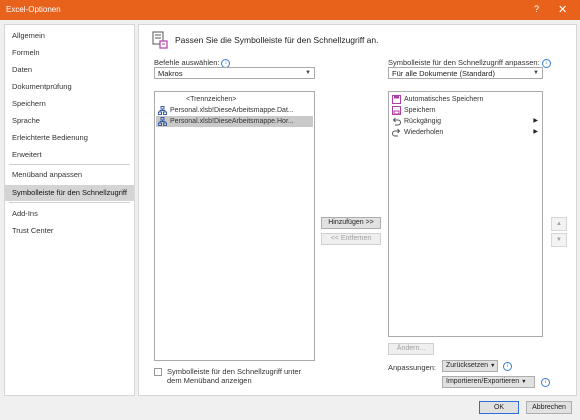 The height and width of the screenshot is (420, 580). I want to click on arrow-down-icon: ▼, so click(559, 240).